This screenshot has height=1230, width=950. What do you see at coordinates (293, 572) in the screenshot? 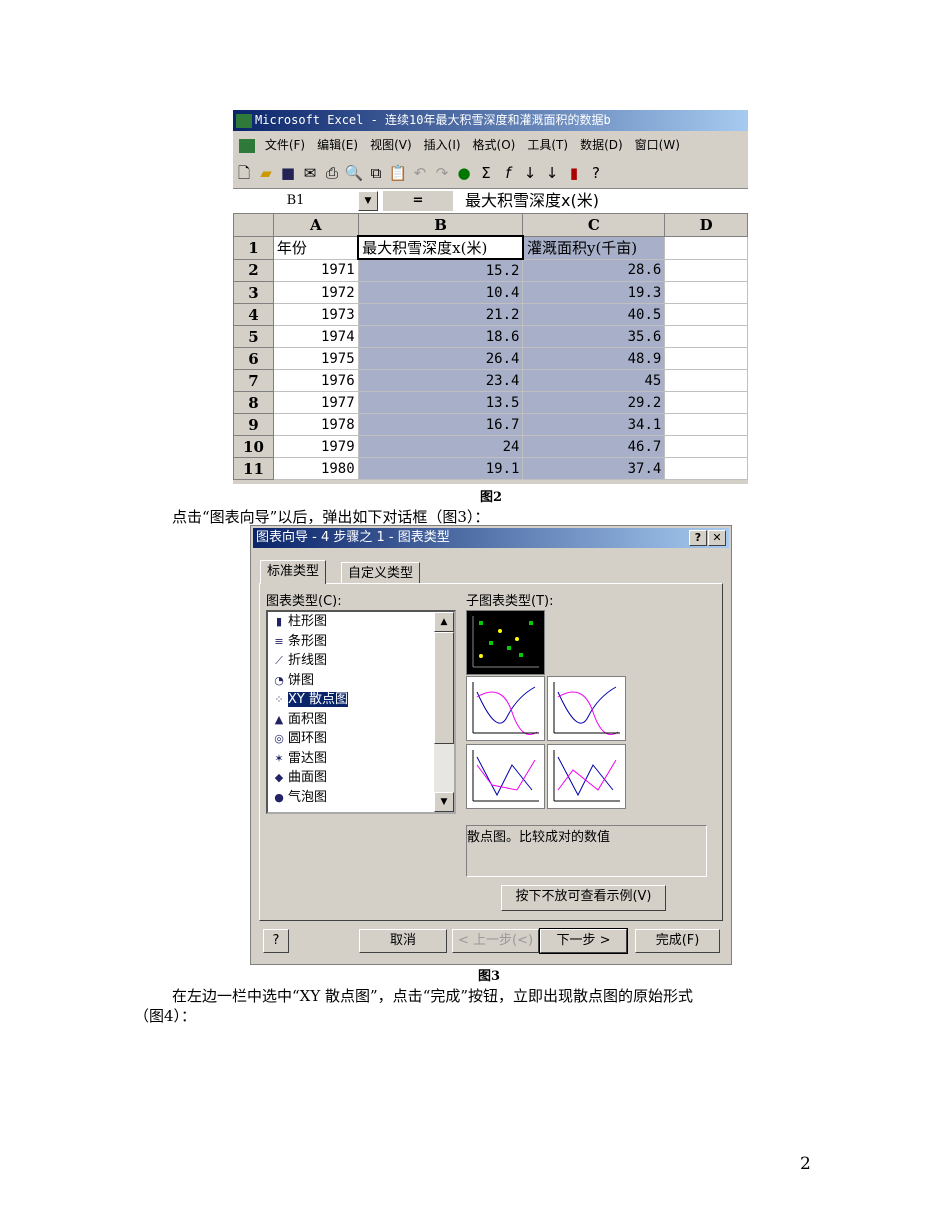
I see `tab-standard-types: 标准类型` at bounding box center [293, 572].